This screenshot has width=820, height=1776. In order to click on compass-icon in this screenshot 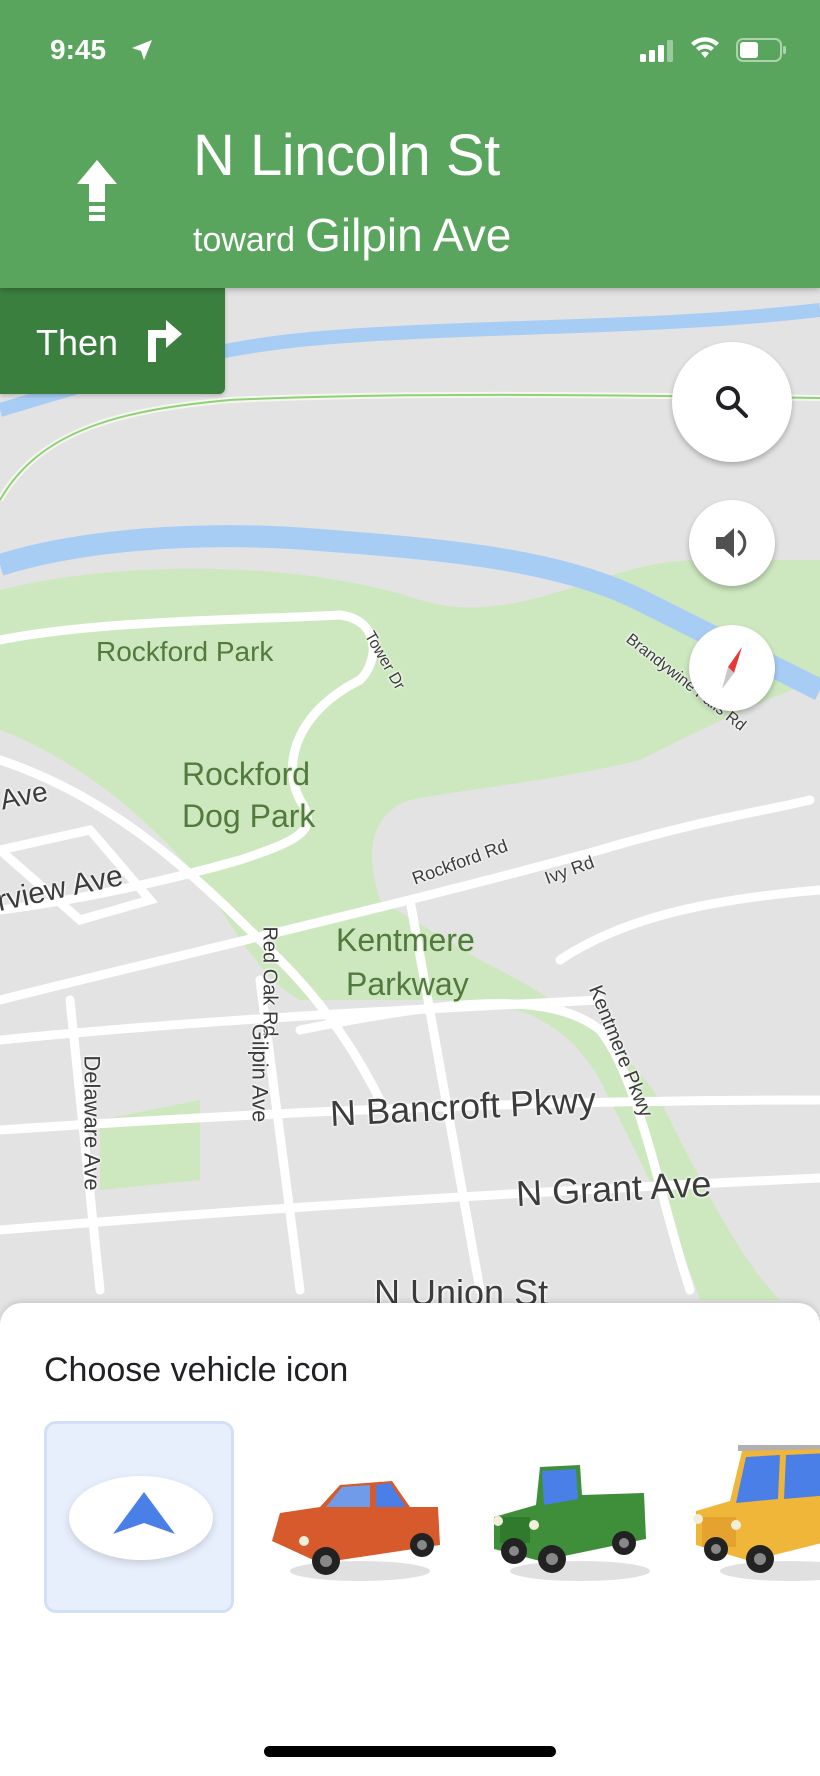, I will do `click(732, 668)`.